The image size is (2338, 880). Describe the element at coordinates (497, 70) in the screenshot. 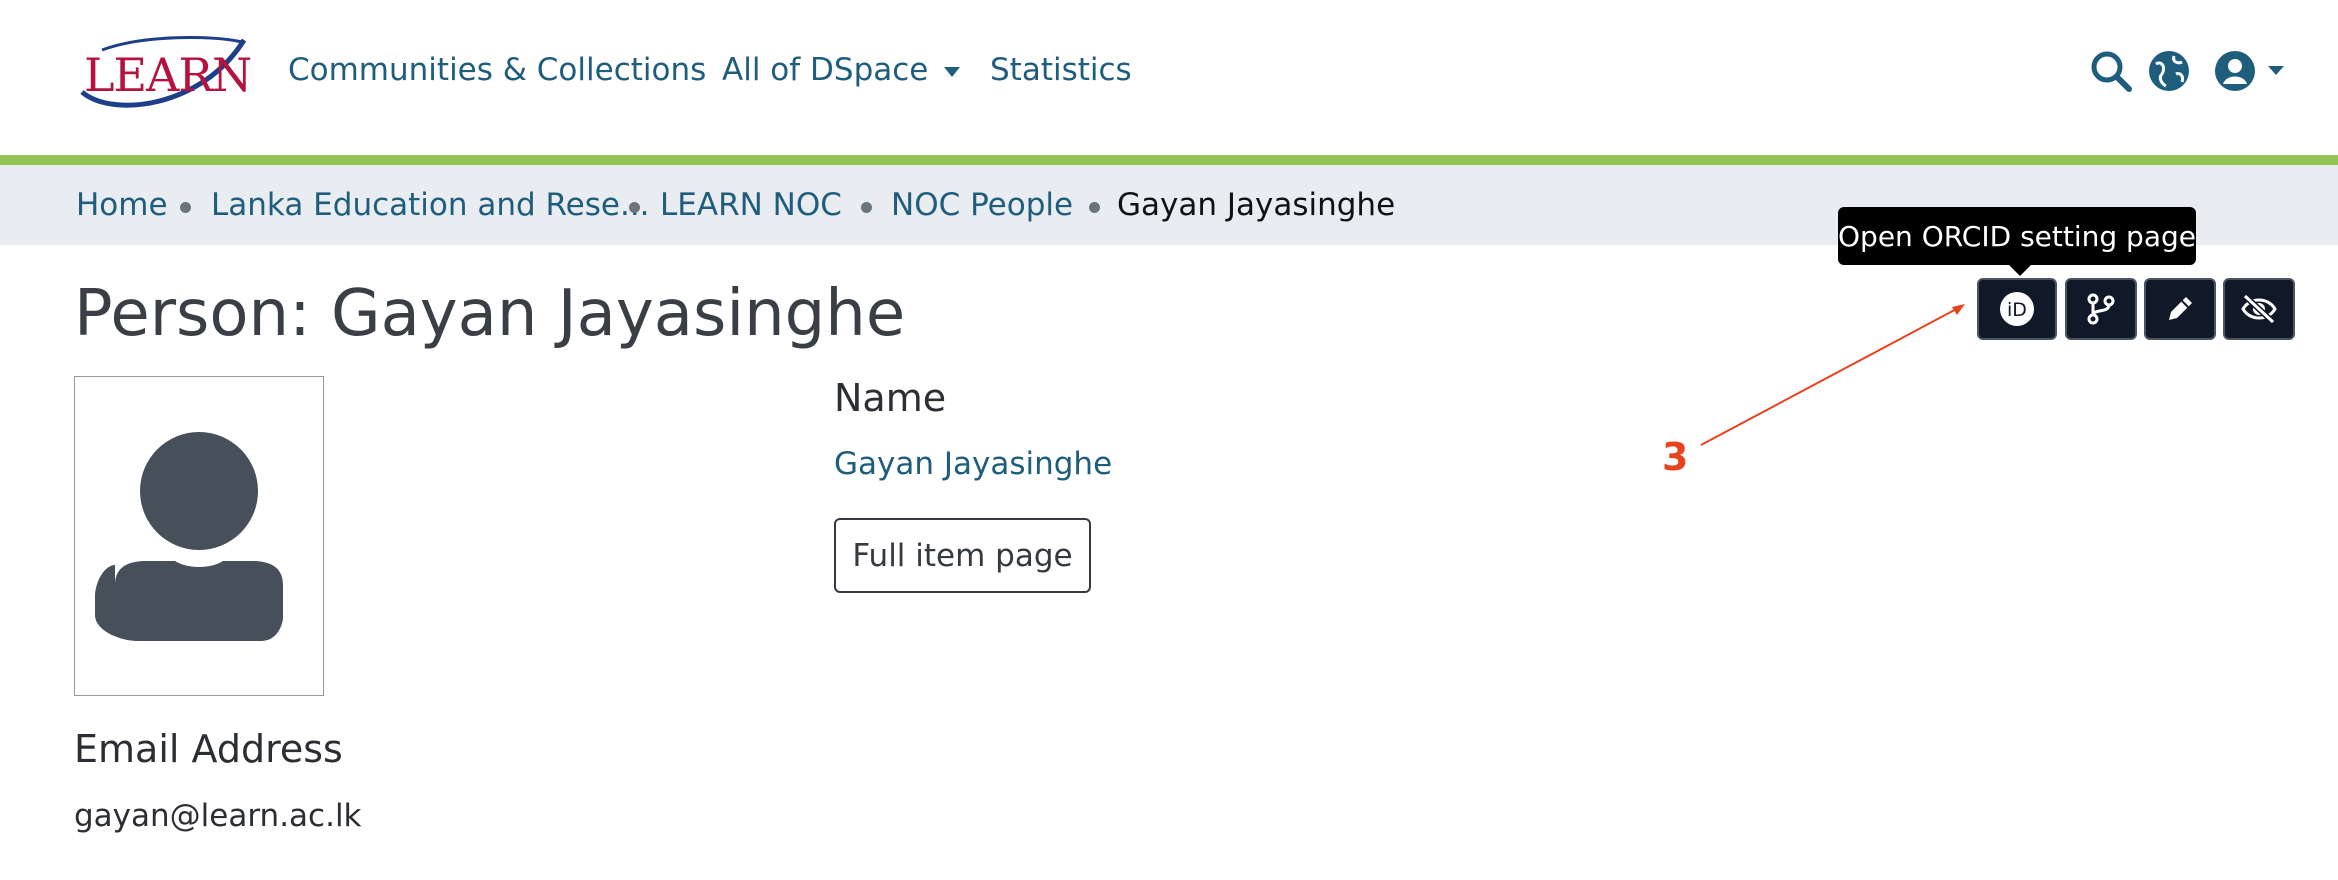

I see `nav-communities-collections: Communities & Collections` at that location.